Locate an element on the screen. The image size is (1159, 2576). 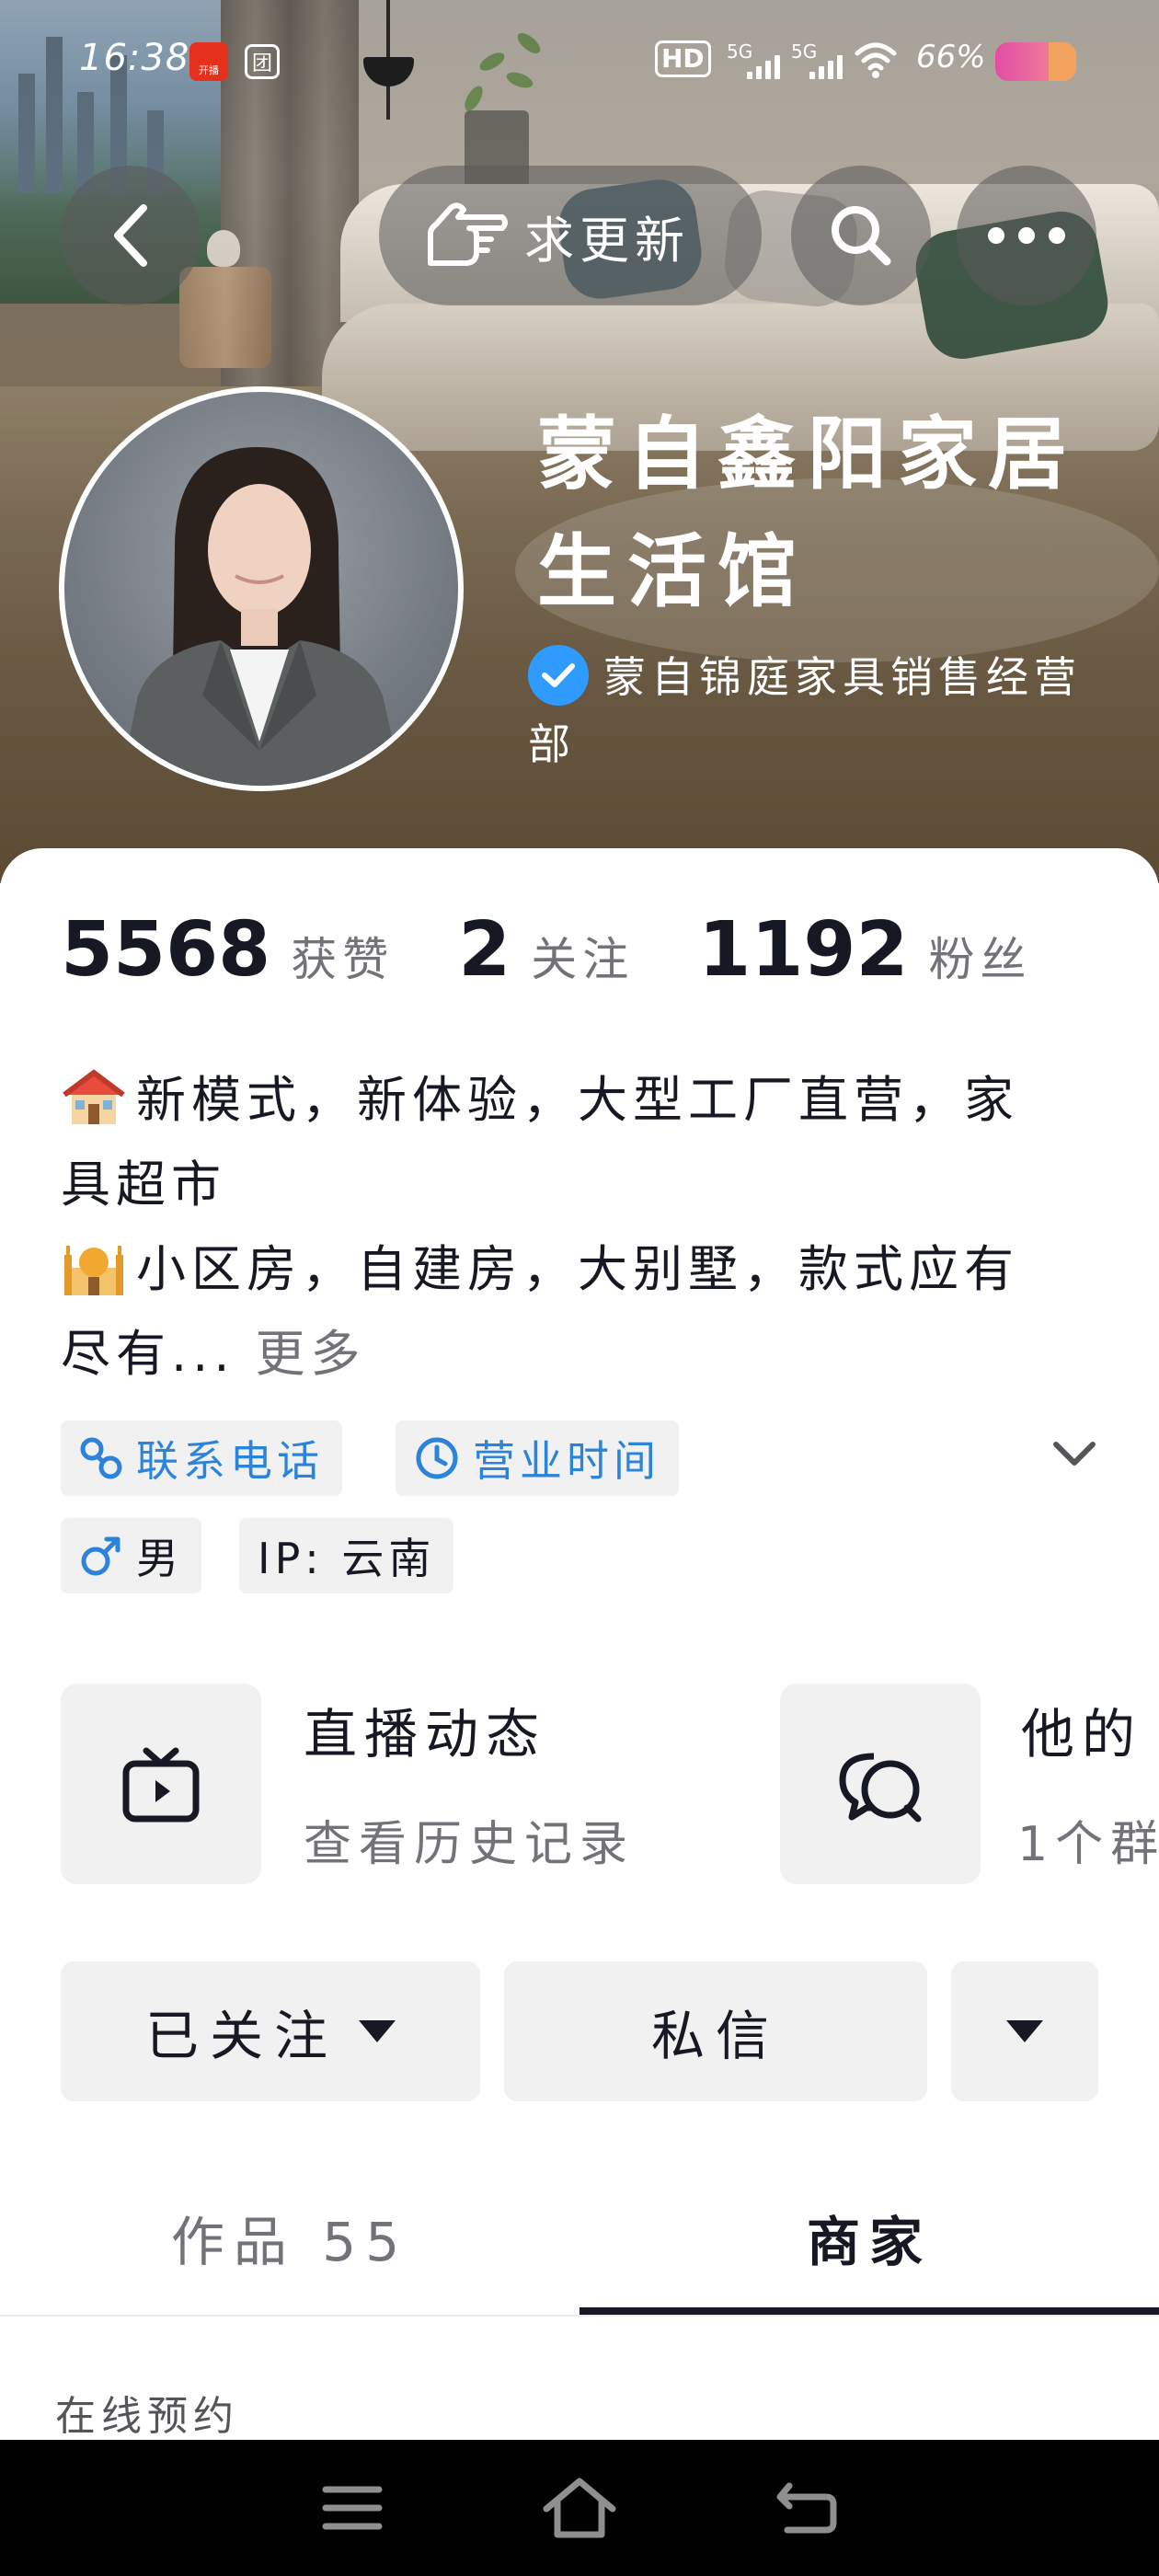
likes-count: 5568 is located at coordinates (165, 950).